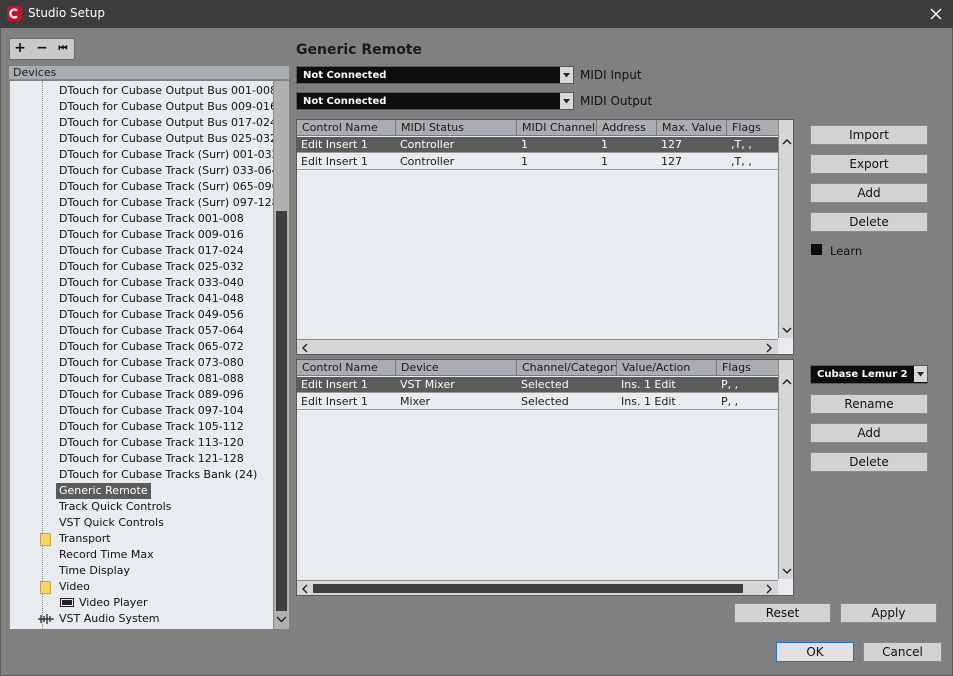 This screenshot has height=676, width=953. What do you see at coordinates (869, 164) in the screenshot?
I see `export-button: Export` at bounding box center [869, 164].